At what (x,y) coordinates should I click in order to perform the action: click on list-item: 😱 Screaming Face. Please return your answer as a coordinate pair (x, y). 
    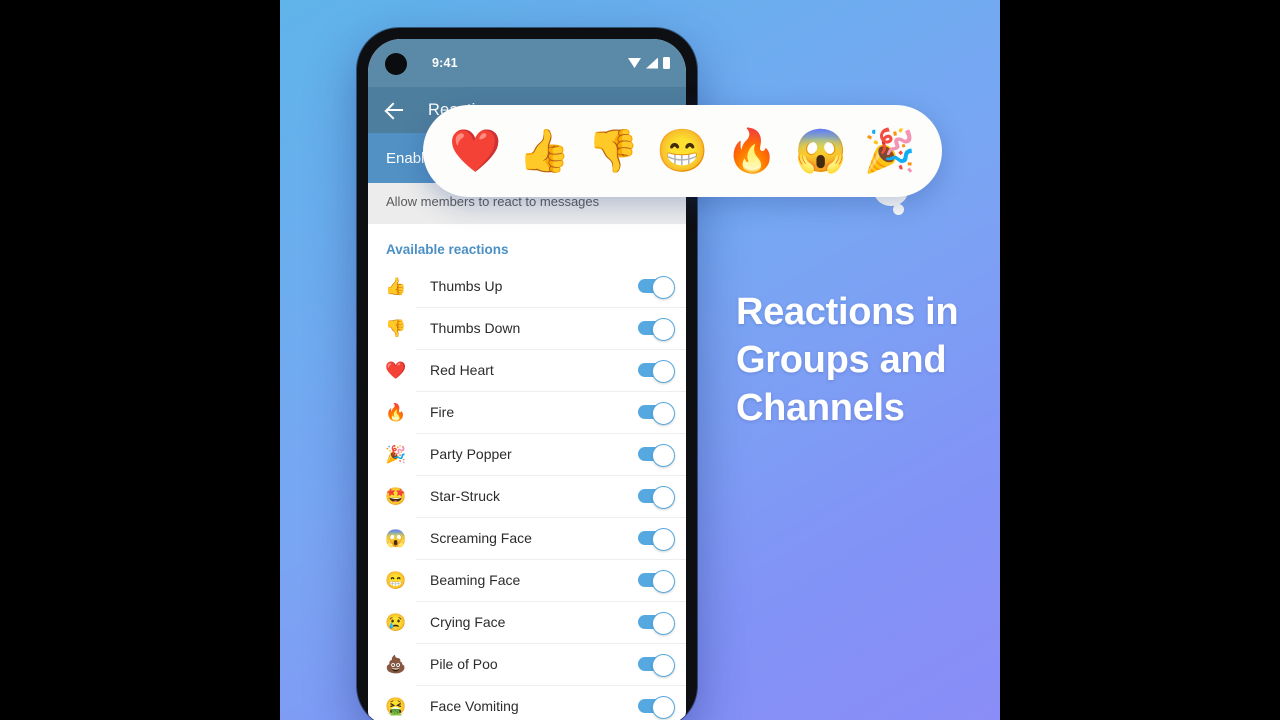
    Looking at the image, I should click on (527, 538).